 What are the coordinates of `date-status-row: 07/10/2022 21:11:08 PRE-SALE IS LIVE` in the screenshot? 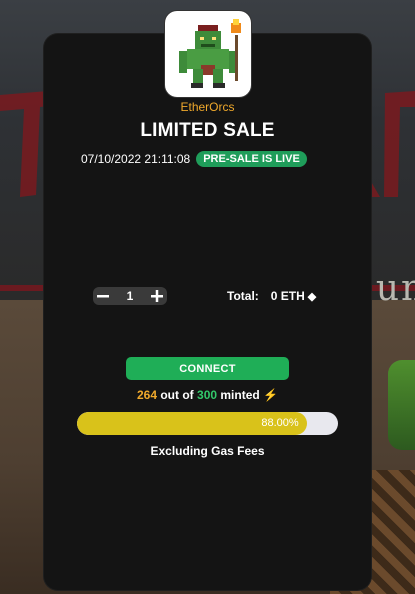 It's located at (194, 158).